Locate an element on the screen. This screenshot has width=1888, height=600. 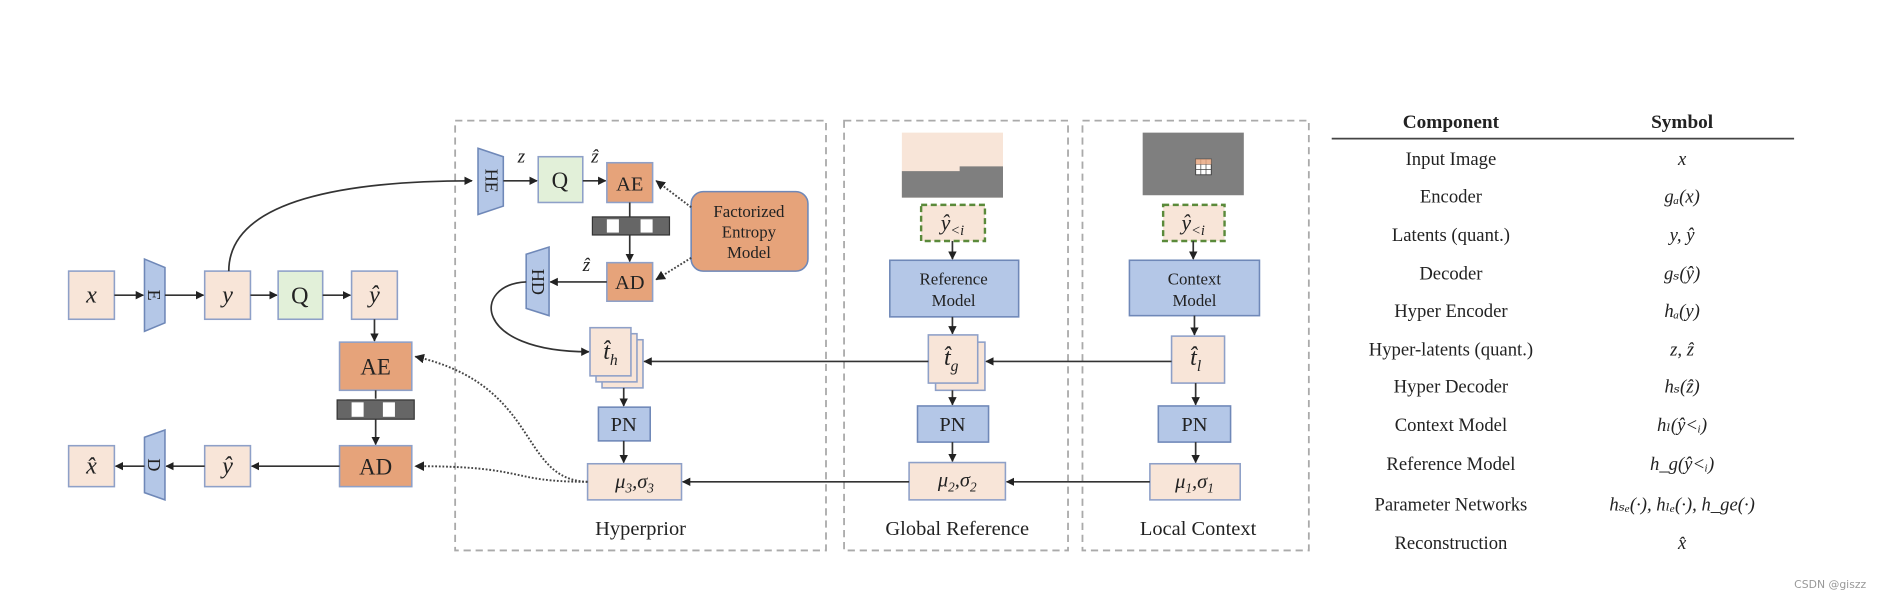
context-model-node: Context Model is located at coordinates (1194, 288).